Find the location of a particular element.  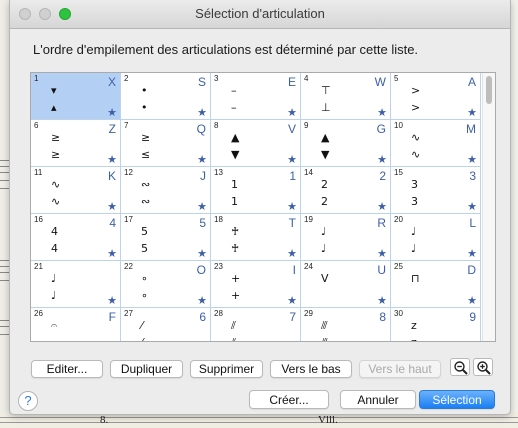

articulation-cell: 12 J ∾ ∾ ★ is located at coordinates (166, 190).